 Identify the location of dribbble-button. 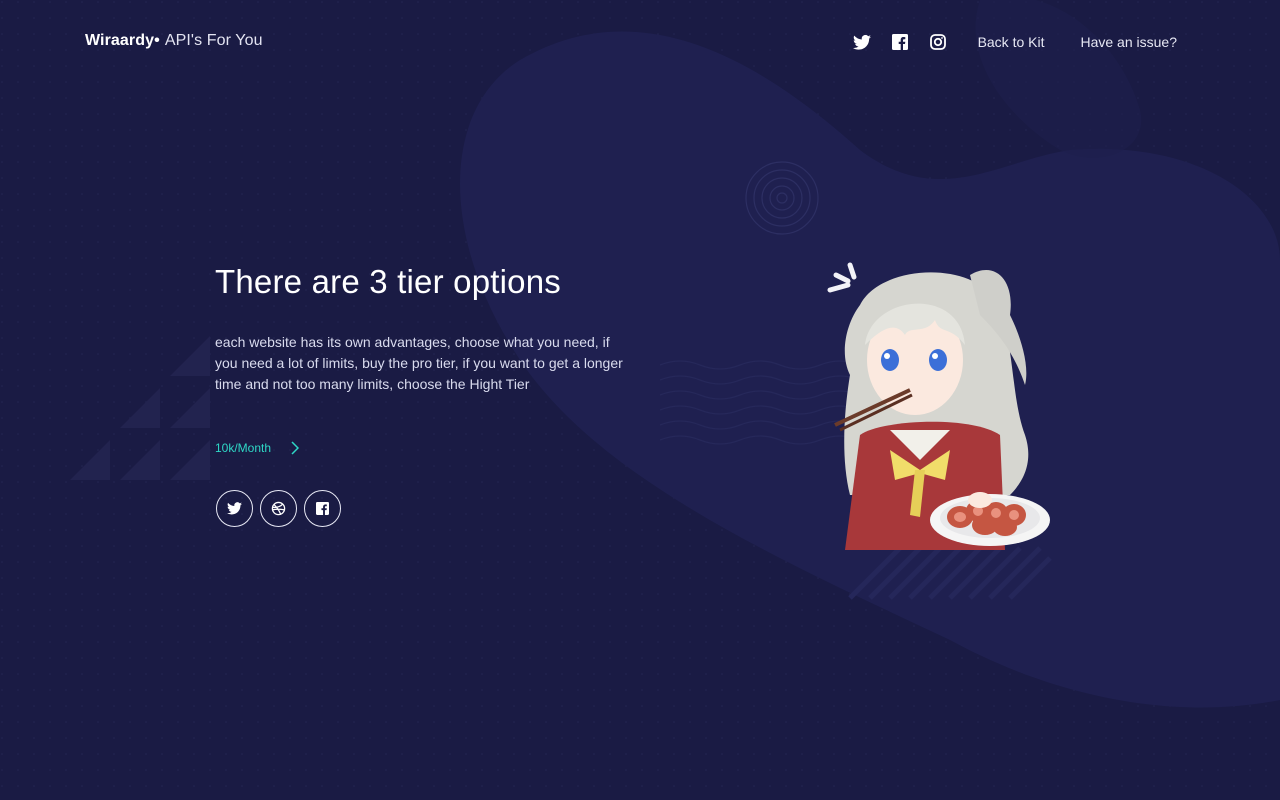
(278, 508).